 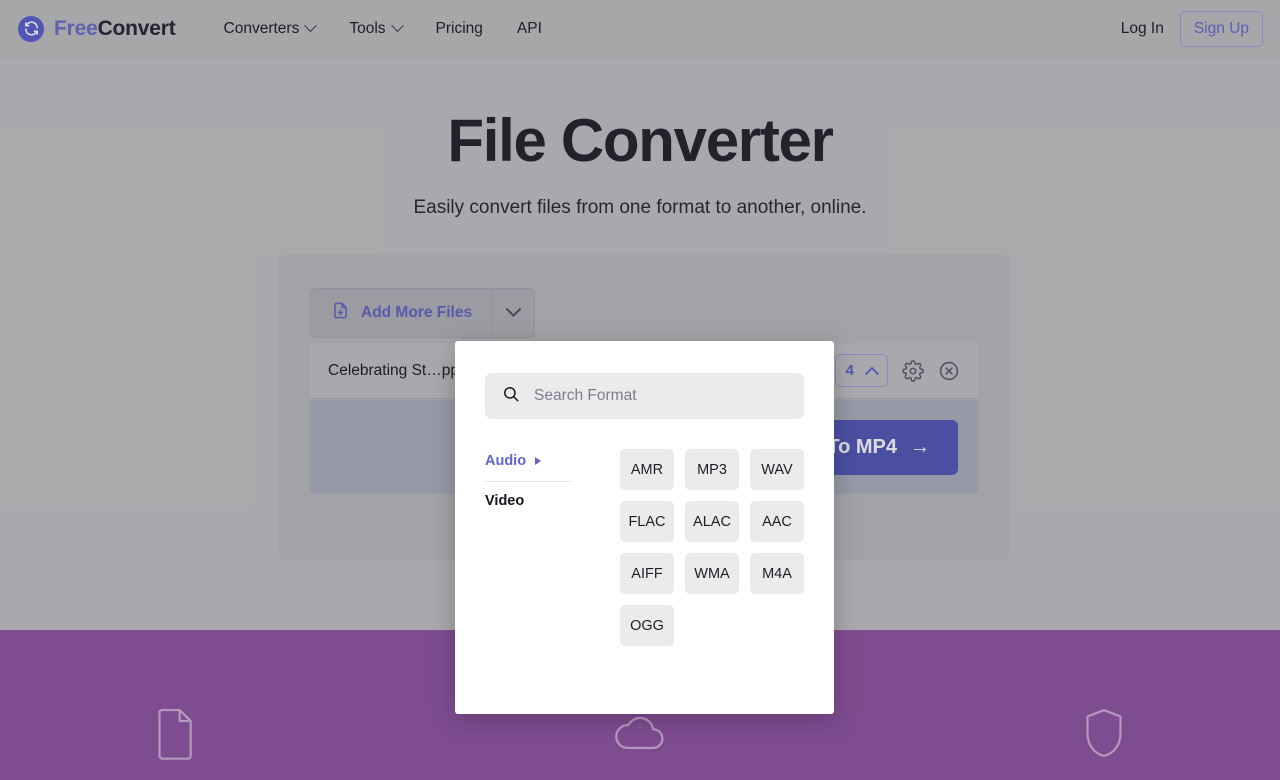 What do you see at coordinates (647, 625) in the screenshot?
I see `format-option-ogg: OGG` at bounding box center [647, 625].